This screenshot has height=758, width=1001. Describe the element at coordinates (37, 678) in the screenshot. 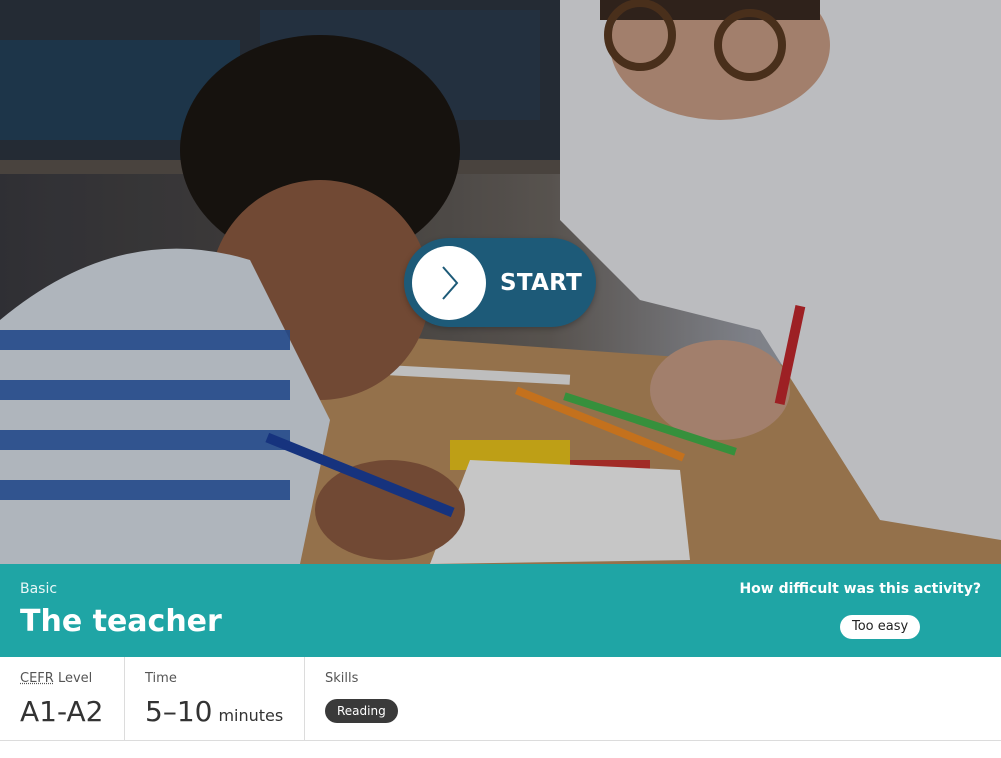

I see `cefr-abbreviation: CEFR` at that location.